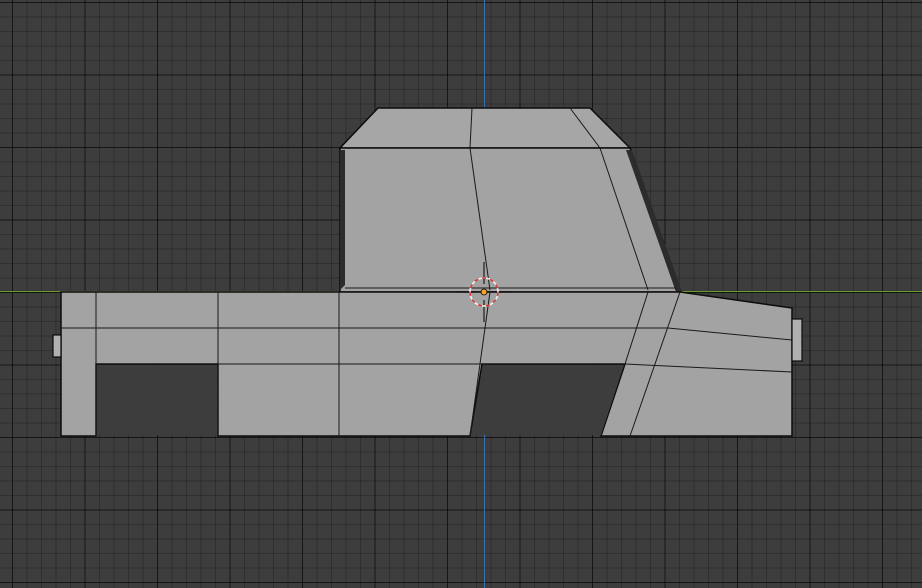 The height and width of the screenshot is (588, 922). I want to click on front-wheel-well, so click(547, 400).